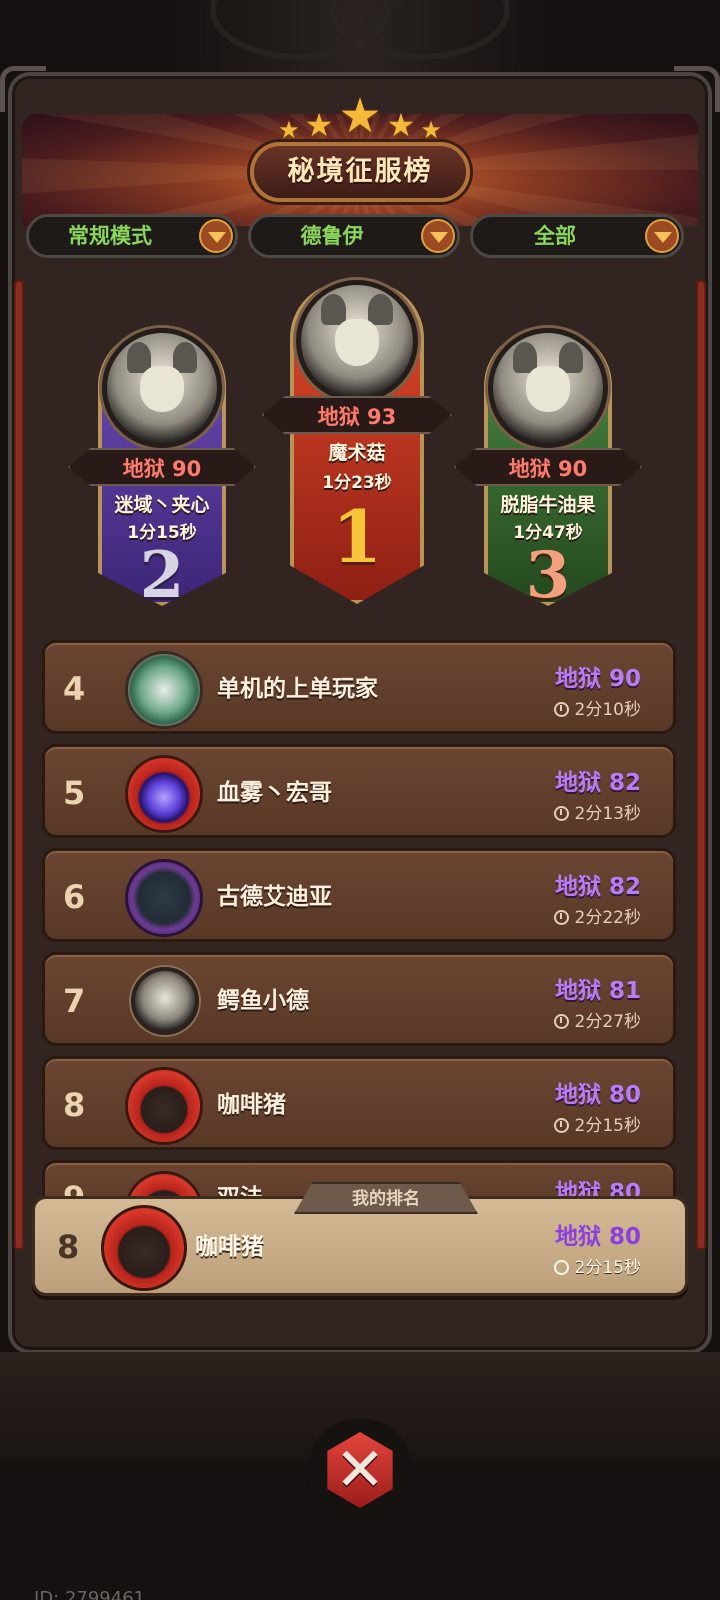  What do you see at coordinates (359, 999) in the screenshot?
I see `list-item: 7 鳄鱼小德 地狱 81 2分27秒` at bounding box center [359, 999].